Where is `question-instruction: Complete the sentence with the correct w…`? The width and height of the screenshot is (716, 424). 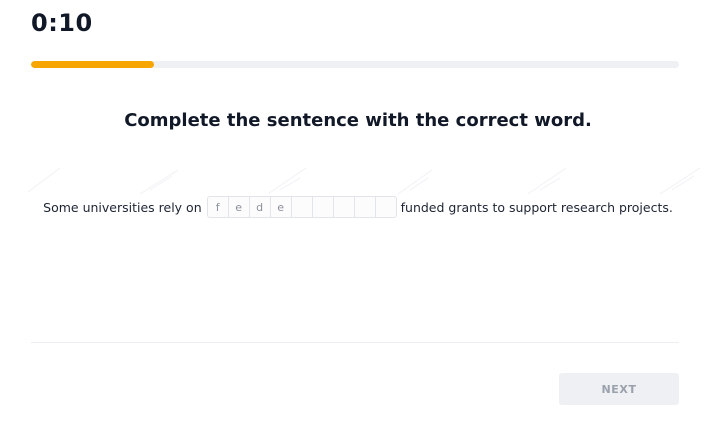 question-instruction: Complete the sentence with the correct w… is located at coordinates (358, 120).